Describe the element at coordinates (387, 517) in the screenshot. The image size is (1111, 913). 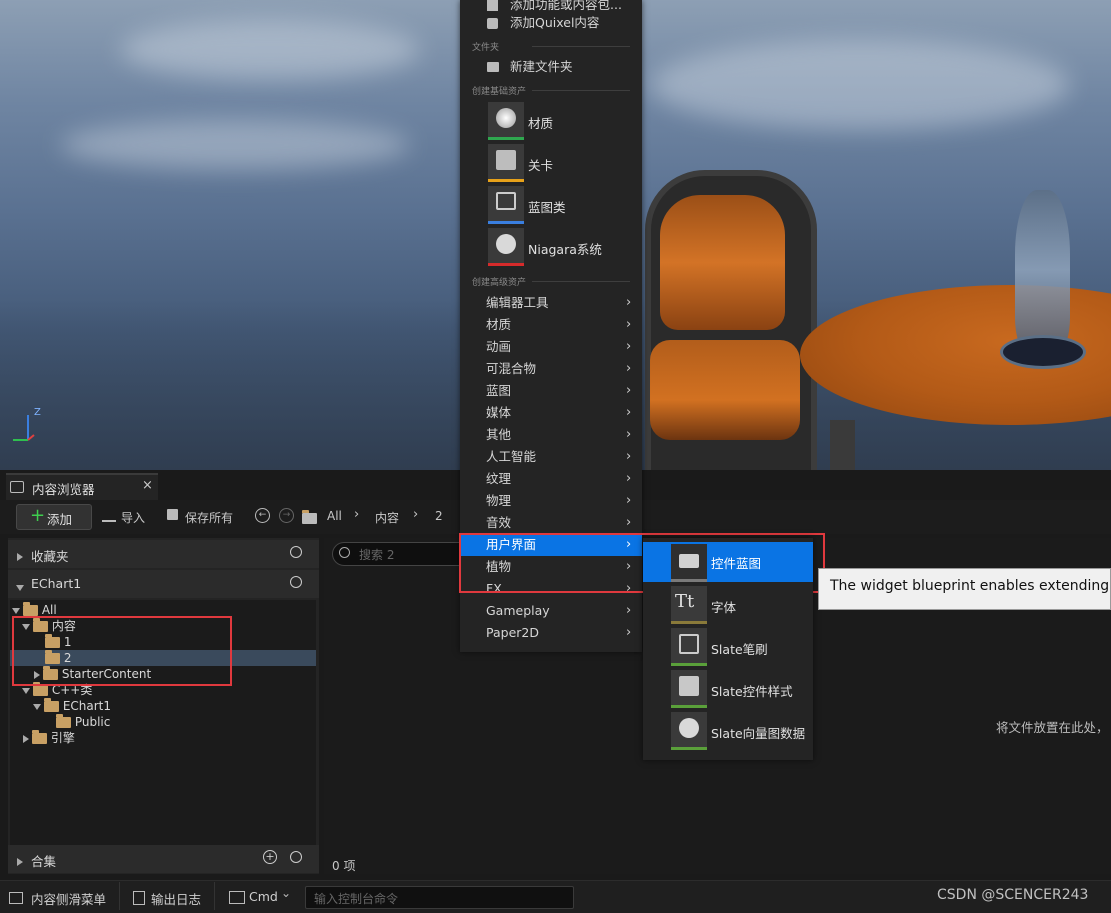
I see `breadcrumb-content: 内容` at that location.